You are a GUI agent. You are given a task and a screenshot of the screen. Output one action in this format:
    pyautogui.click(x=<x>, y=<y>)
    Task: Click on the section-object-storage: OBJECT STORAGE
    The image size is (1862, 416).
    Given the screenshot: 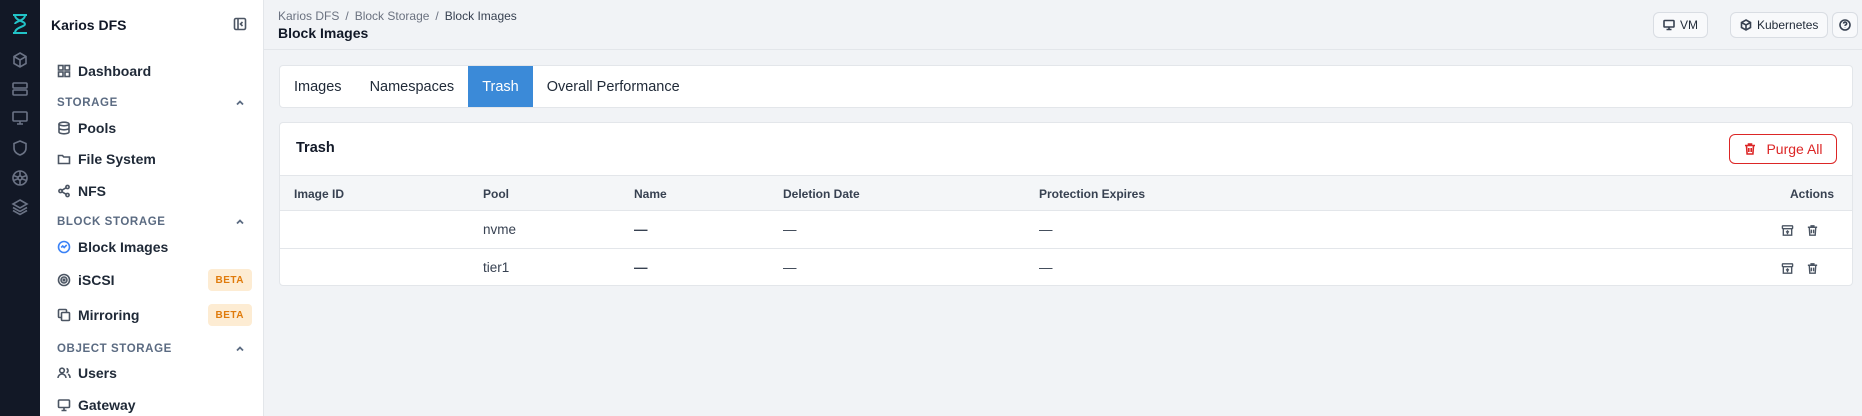 What is the action you would take?
    pyautogui.click(x=151, y=349)
    